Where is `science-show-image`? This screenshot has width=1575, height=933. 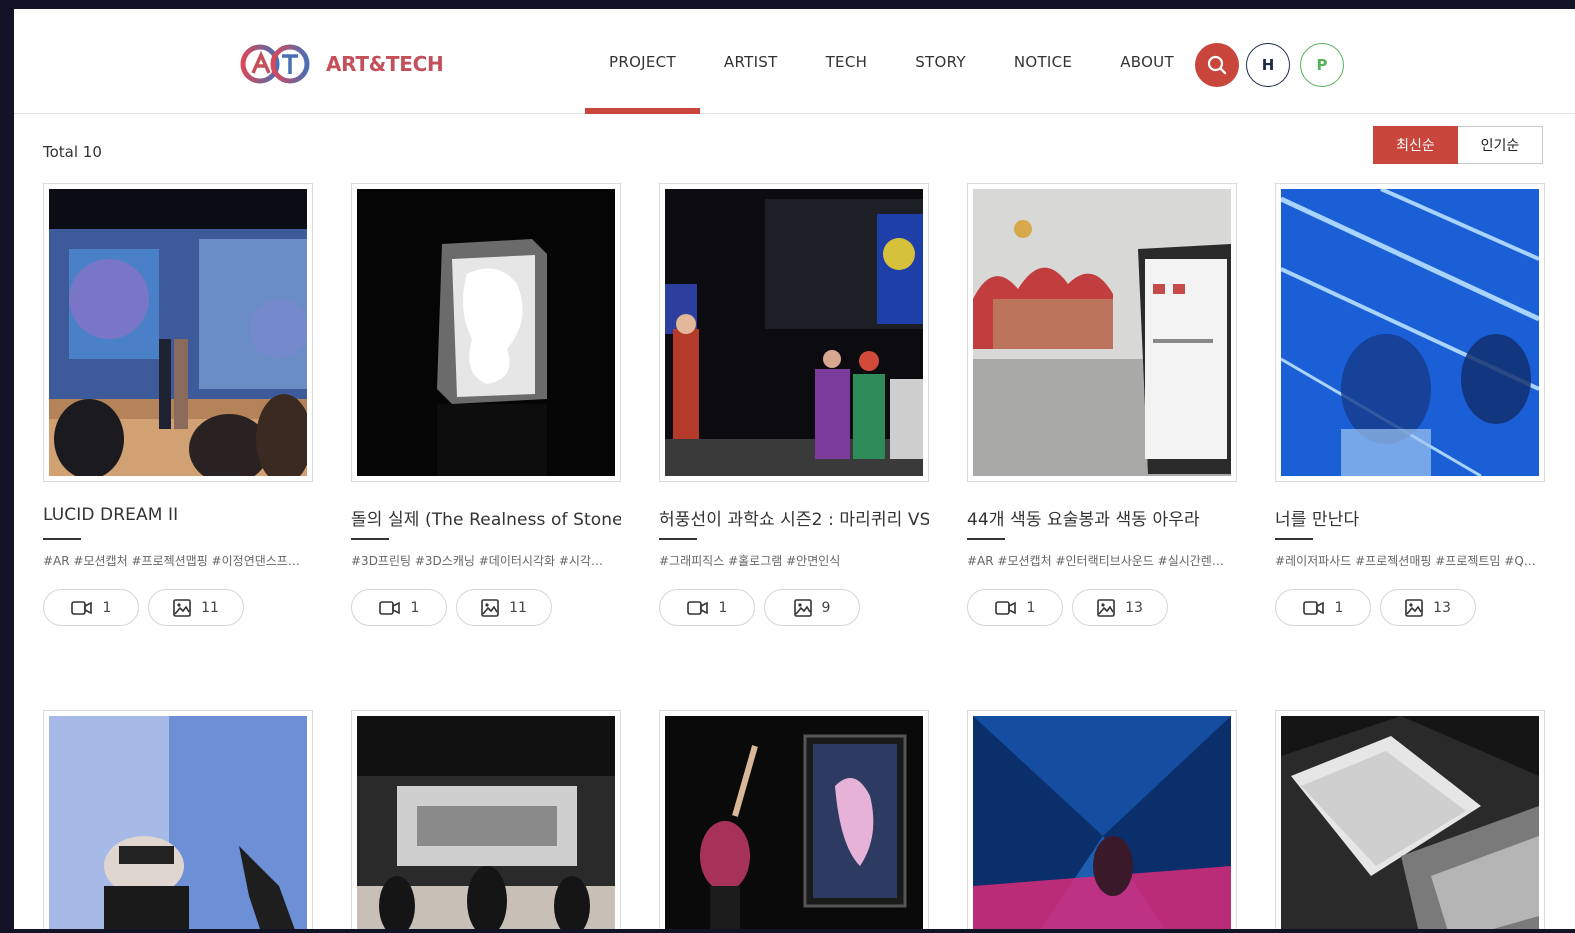 science-show-image is located at coordinates (794, 332).